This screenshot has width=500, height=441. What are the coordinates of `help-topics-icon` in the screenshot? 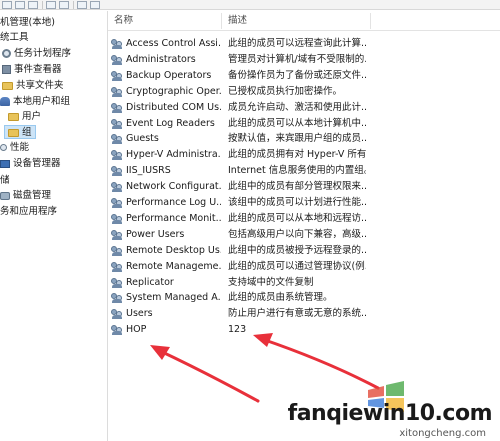 It's located at (82, 5).